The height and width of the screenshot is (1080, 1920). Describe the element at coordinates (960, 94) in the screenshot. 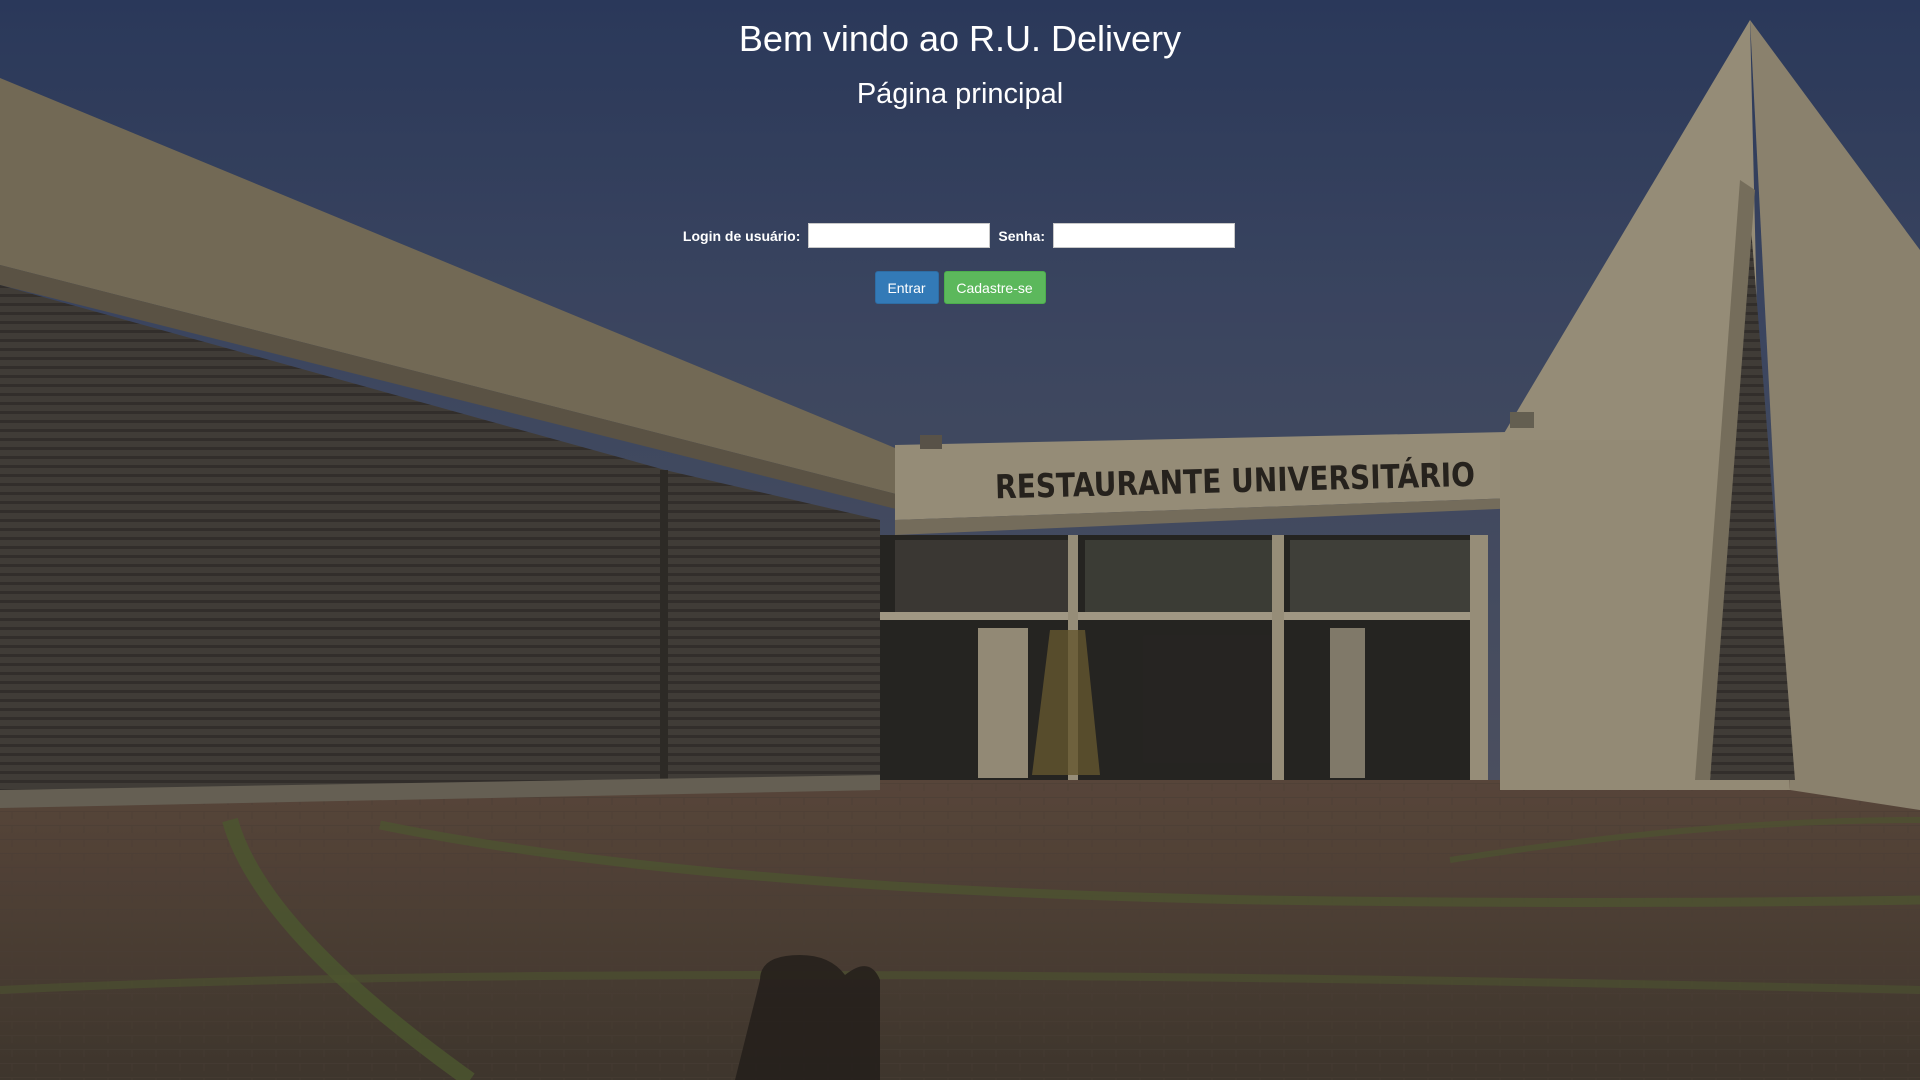

I see `page-subtitle: Página principal` at that location.